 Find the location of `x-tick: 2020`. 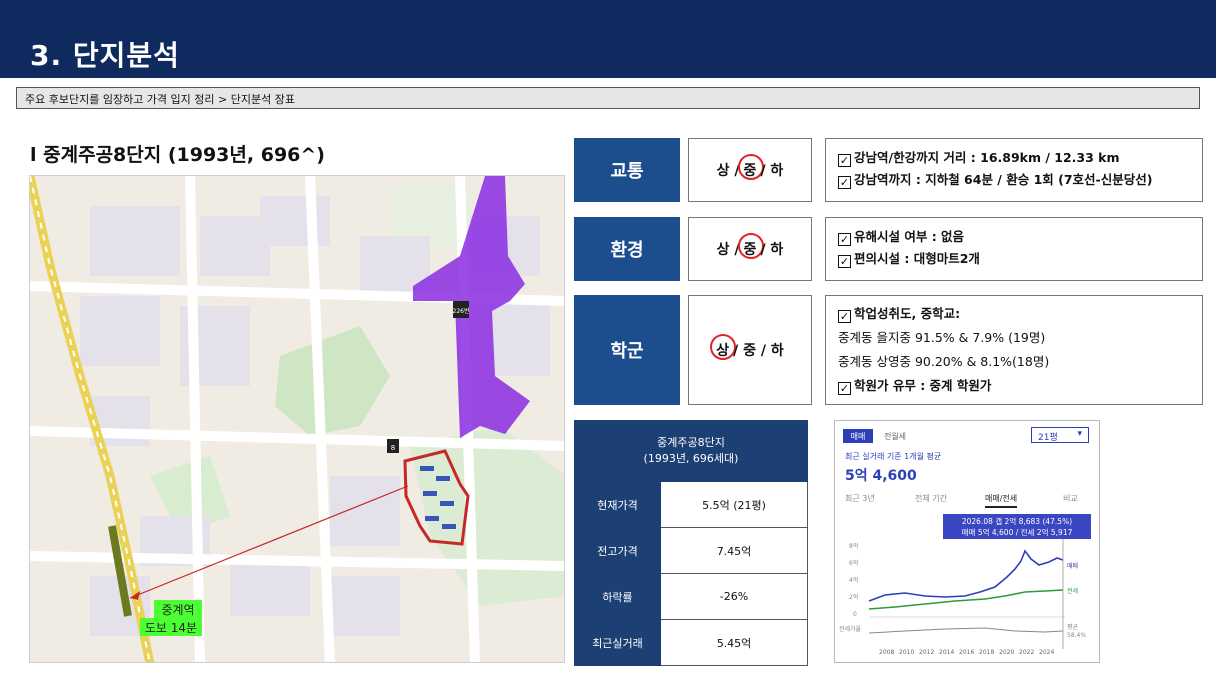

x-tick: 2020 is located at coordinates (1006, 652).